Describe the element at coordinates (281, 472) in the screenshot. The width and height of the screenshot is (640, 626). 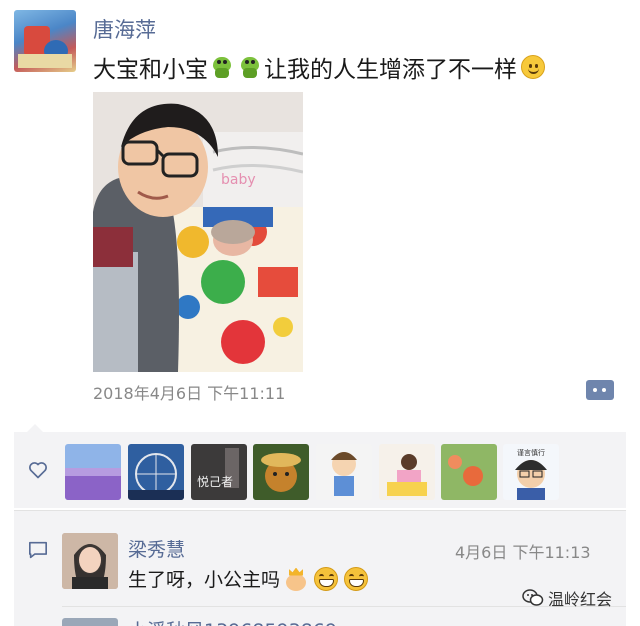
I see `like-avatar-teddy-bear` at that location.